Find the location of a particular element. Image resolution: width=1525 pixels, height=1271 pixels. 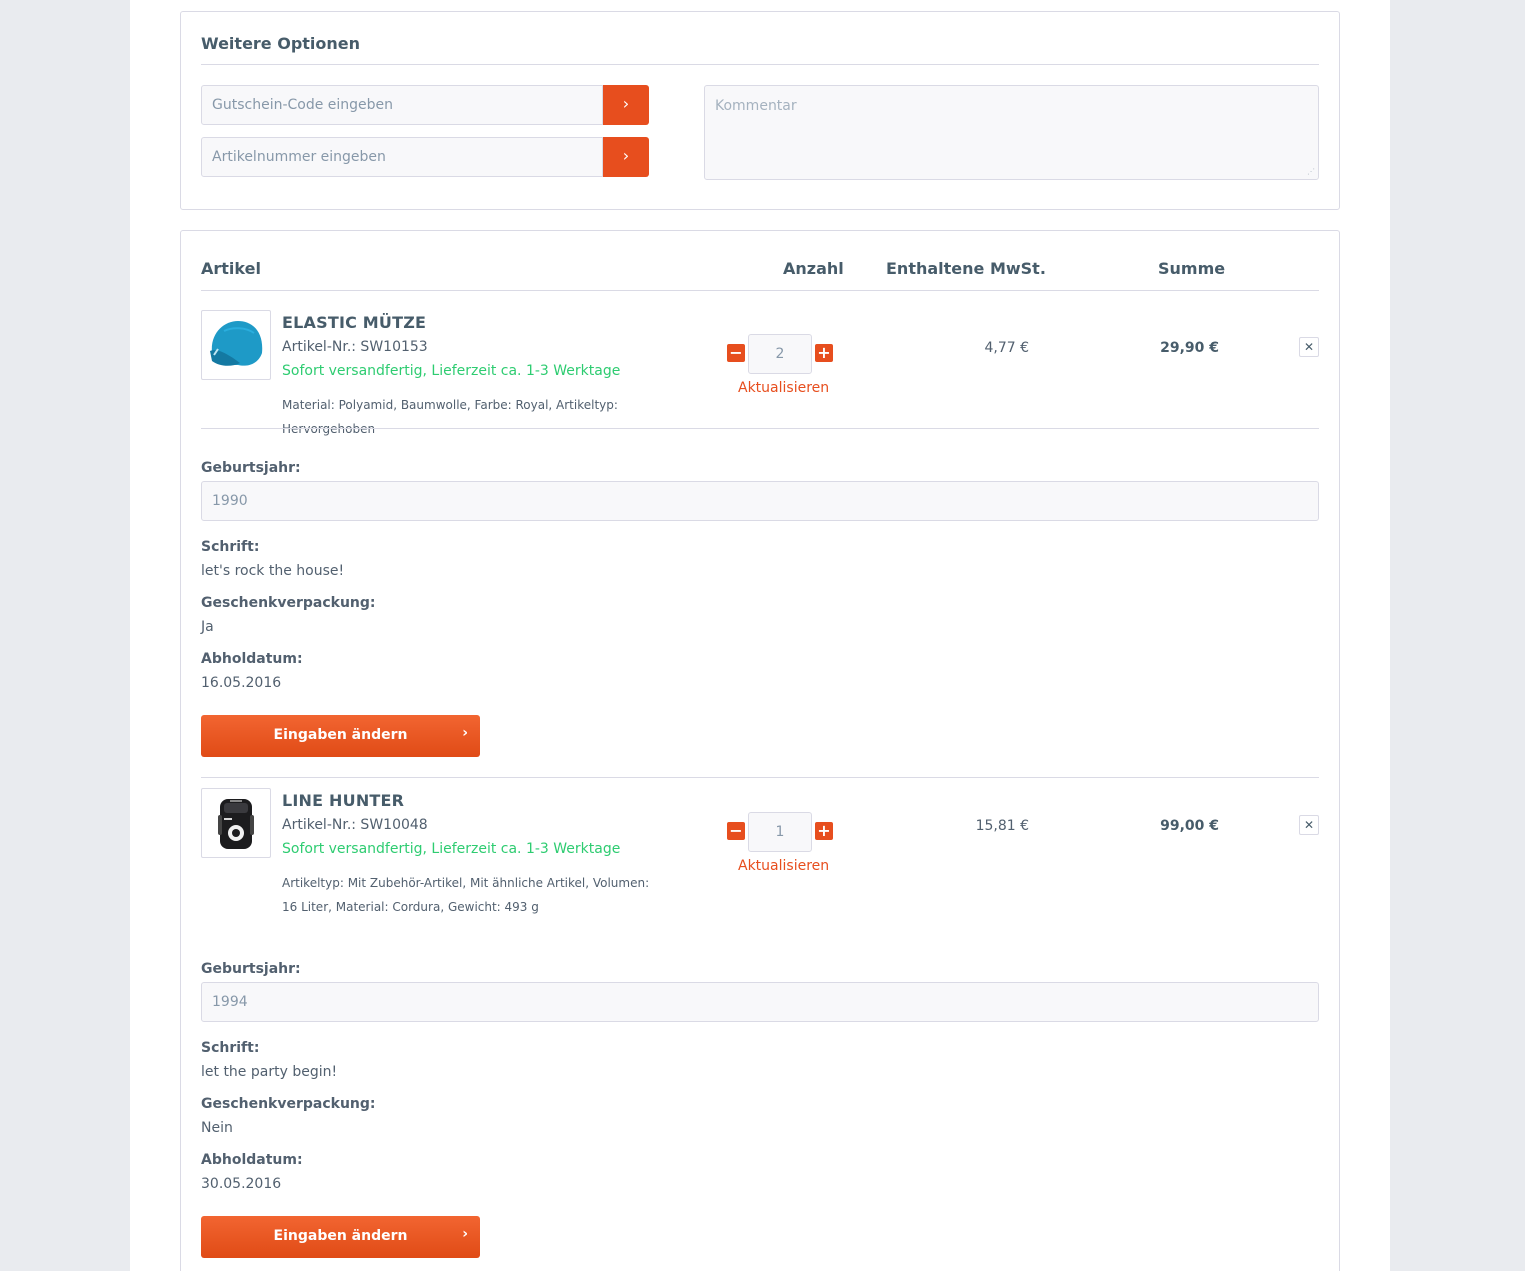

beanie-hat-icon is located at coordinates (236, 343).